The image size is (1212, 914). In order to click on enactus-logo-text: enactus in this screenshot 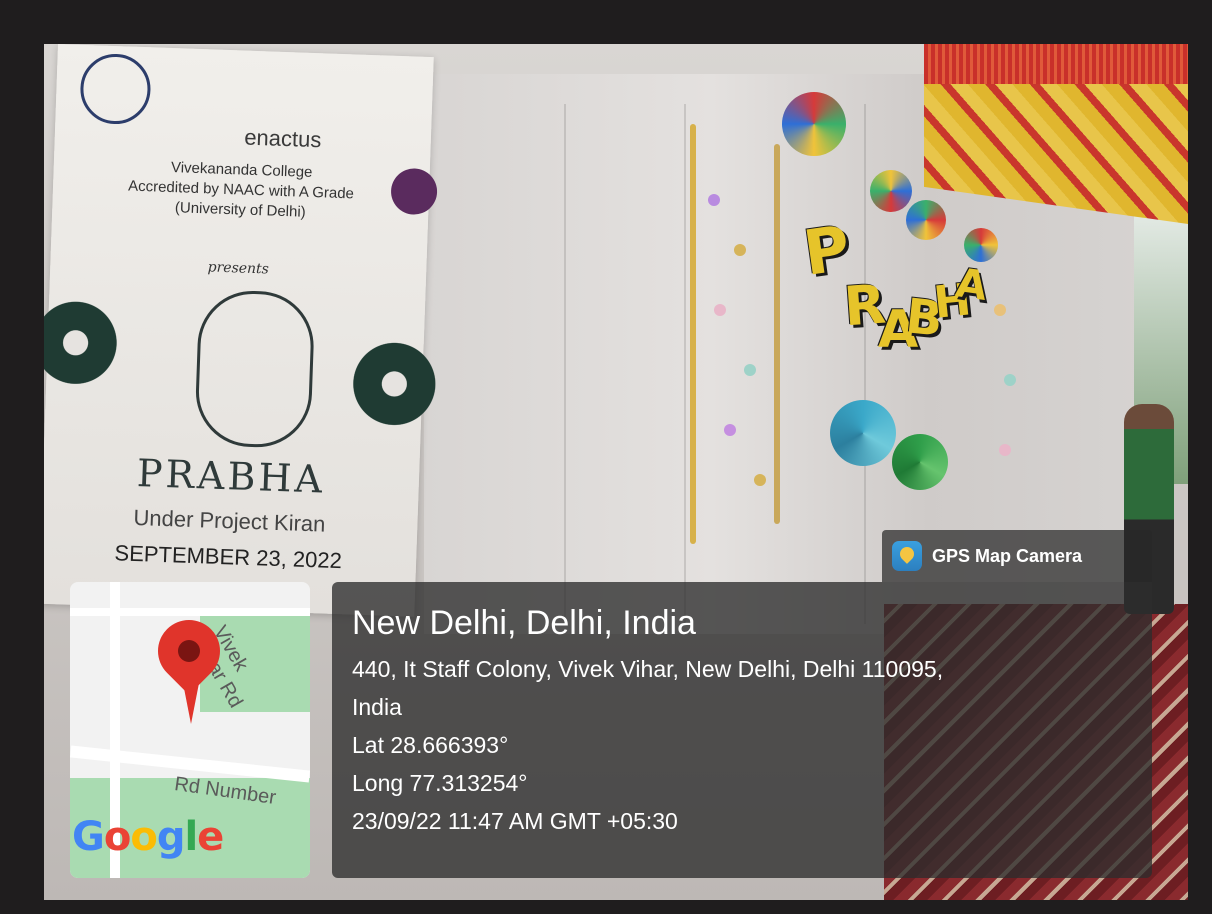, I will do `click(282, 138)`.